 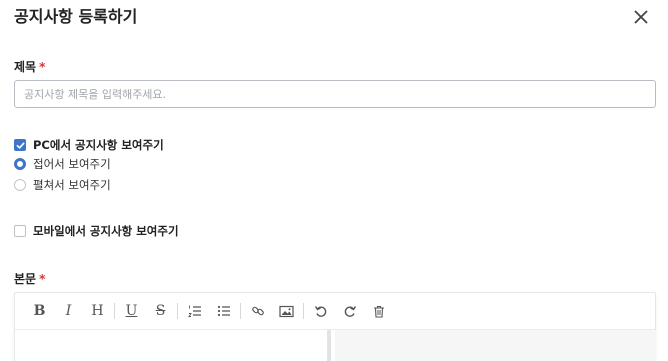 I want to click on image-button, so click(x=286, y=311).